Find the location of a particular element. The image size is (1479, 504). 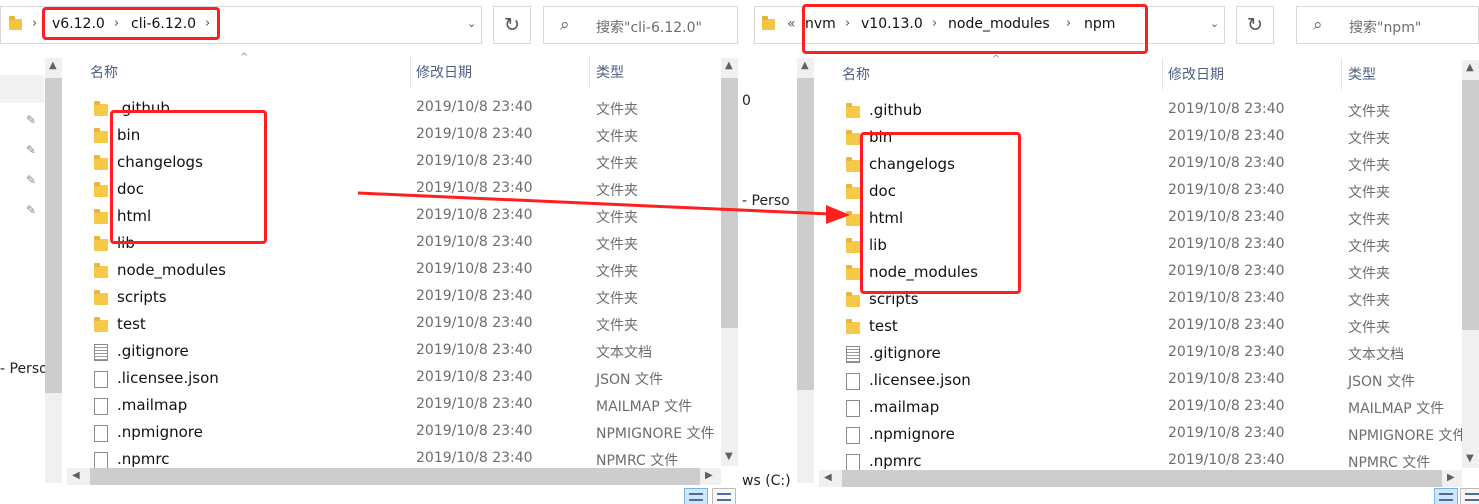

annotation-arrow-line is located at coordinates (594, 203).